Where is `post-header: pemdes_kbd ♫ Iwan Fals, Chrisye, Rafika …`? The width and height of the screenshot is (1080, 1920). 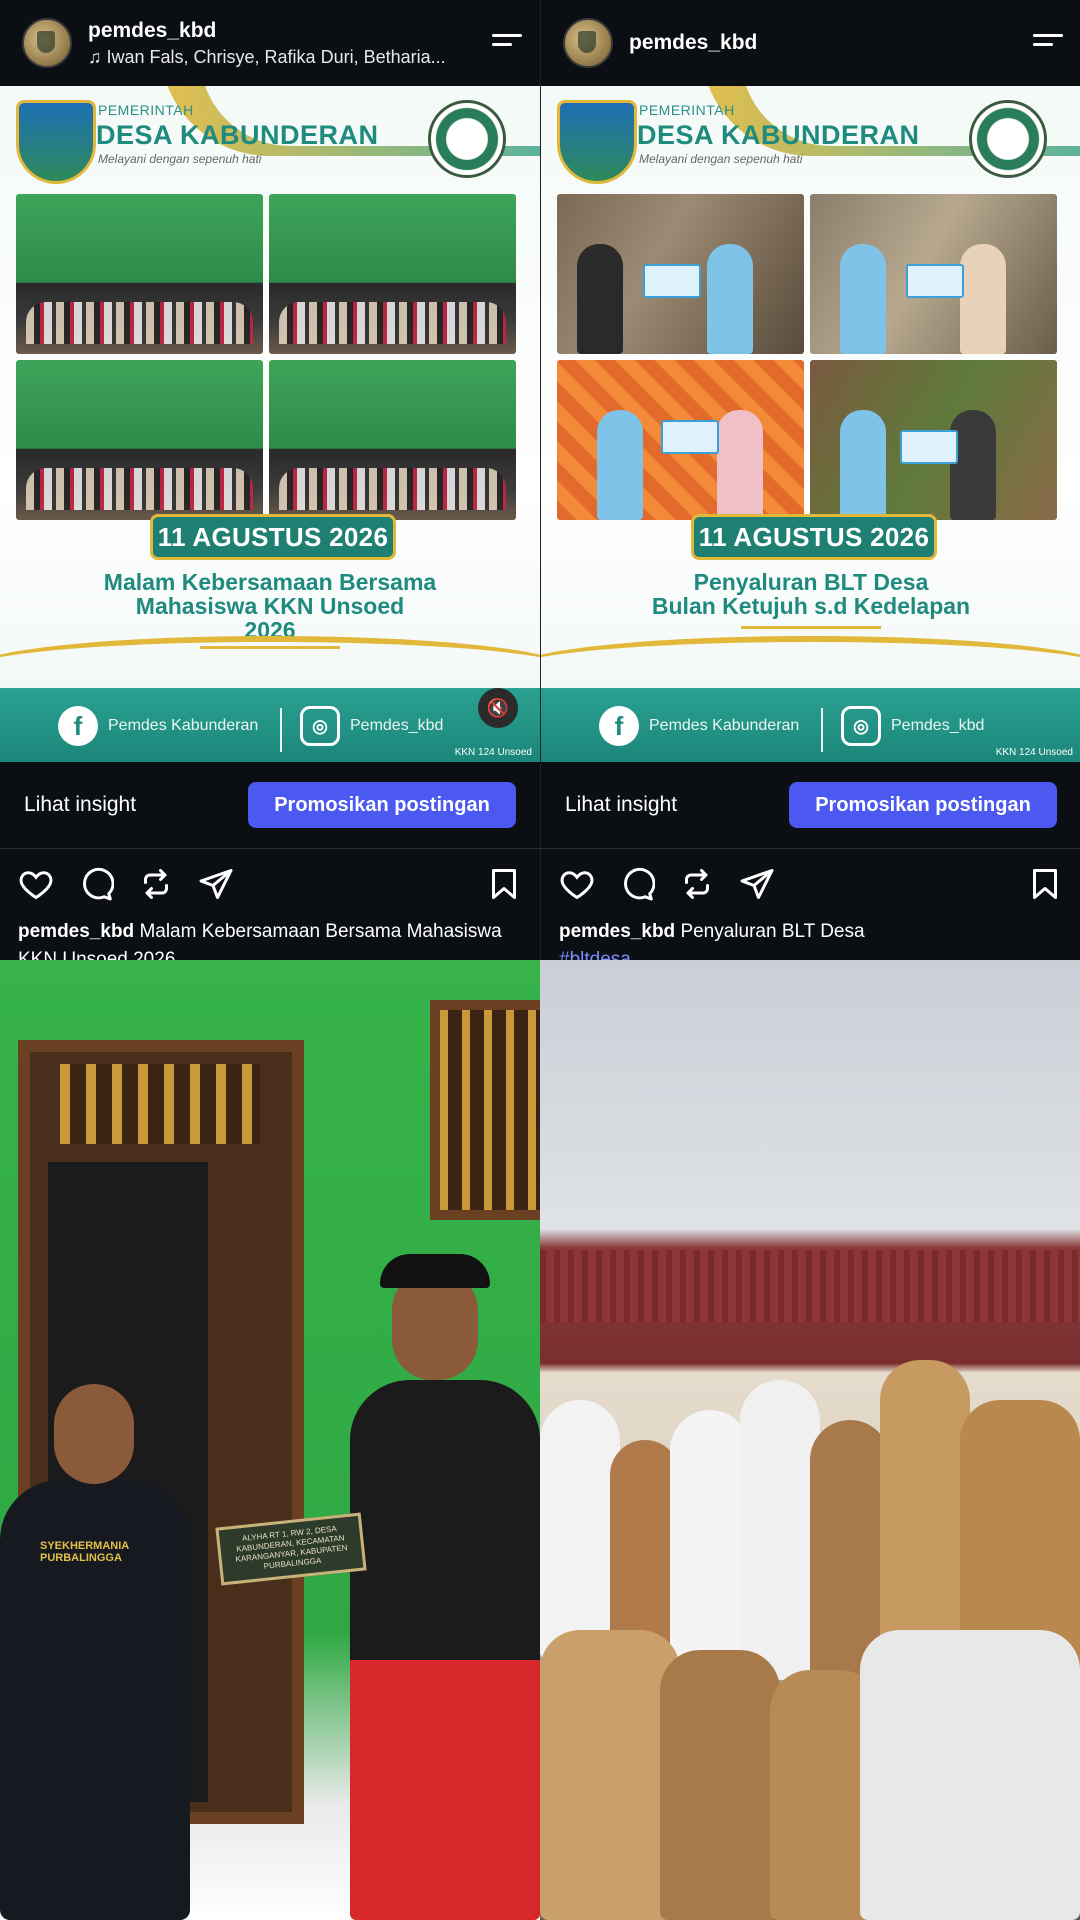
post-header: pemdes_kbd ♫ Iwan Fals, Chrisye, Rafika … is located at coordinates (270, 43).